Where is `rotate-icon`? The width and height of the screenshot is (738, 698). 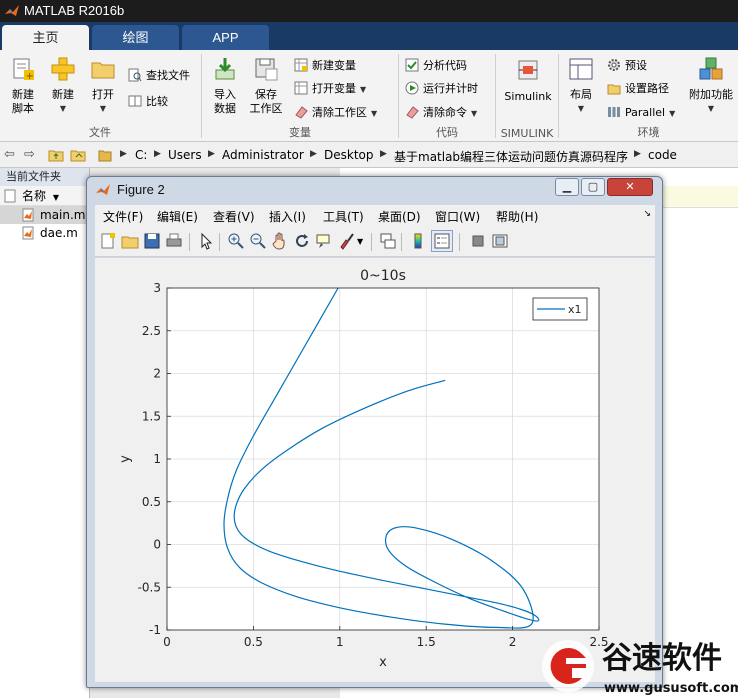
rotate-icon is located at coordinates (302, 241).